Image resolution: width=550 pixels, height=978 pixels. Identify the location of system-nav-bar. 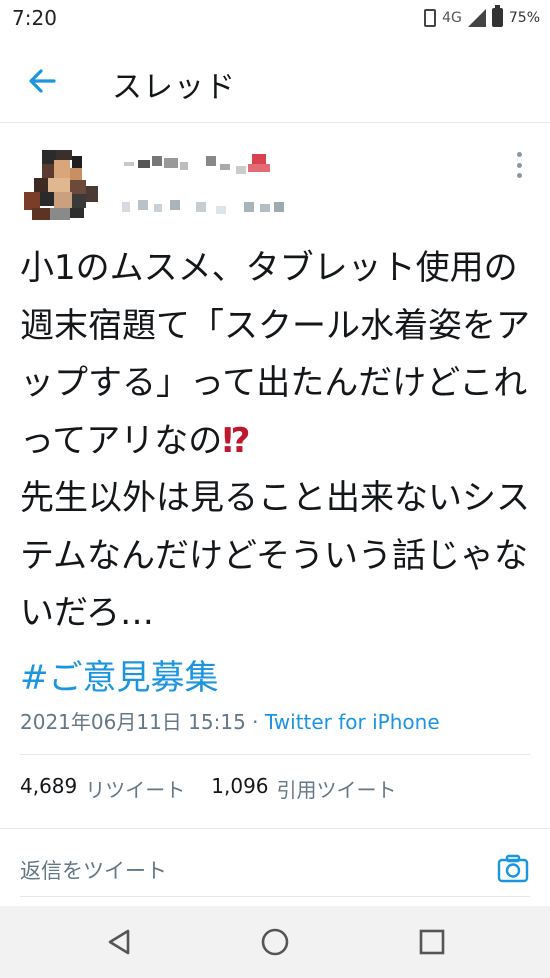
(275, 942).